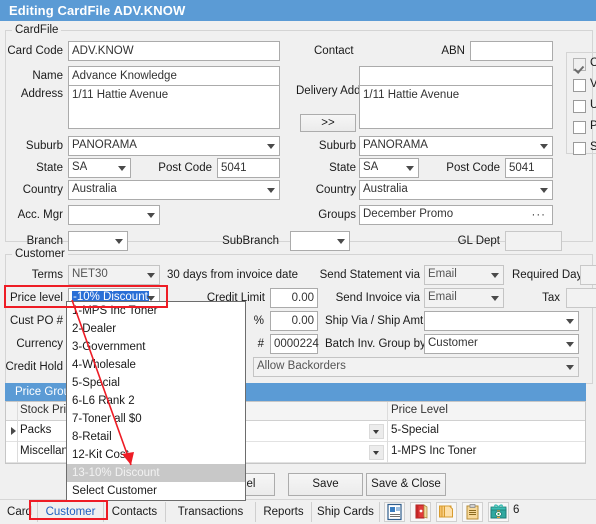 The width and height of the screenshot is (596, 524). What do you see at coordinates (135, 512) in the screenshot?
I see `tab-contacts: Contacts` at bounding box center [135, 512].